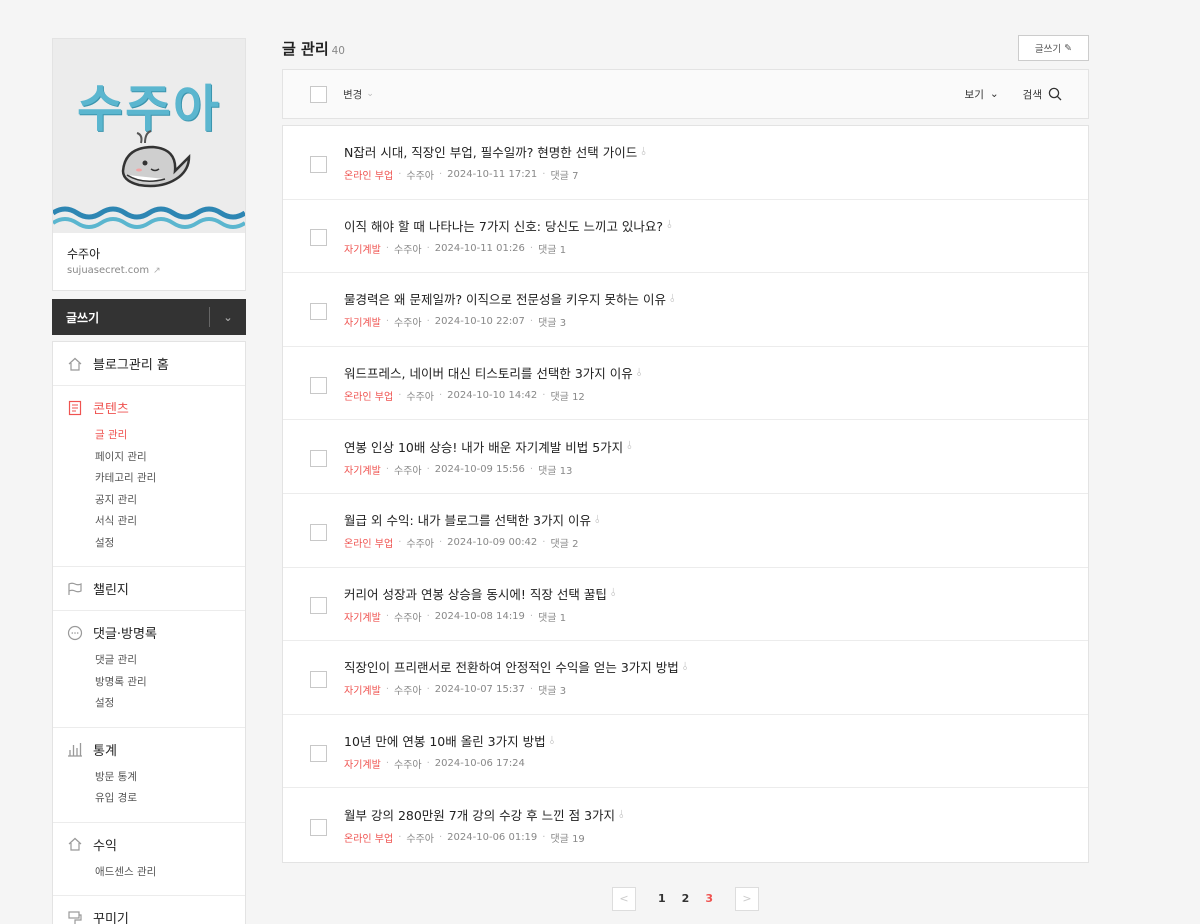 The height and width of the screenshot is (924, 1200). I want to click on blog-url-link: sujuasecret.com ↗, so click(149, 270).